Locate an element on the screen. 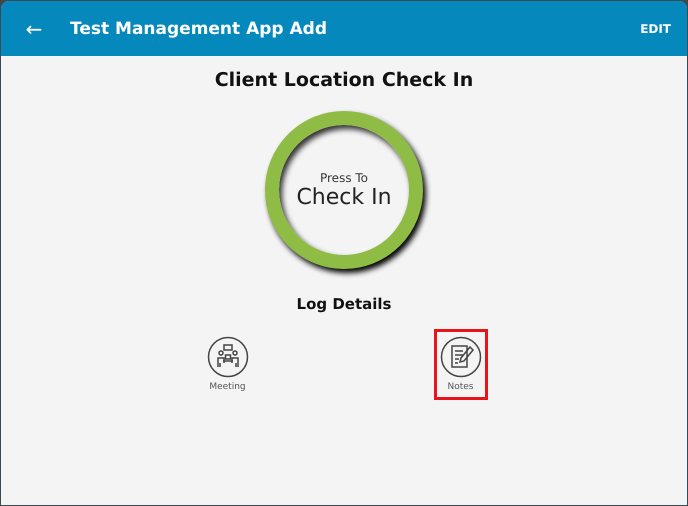 Image resolution: width=688 pixels, height=506 pixels. meeting-icon is located at coordinates (227, 357).